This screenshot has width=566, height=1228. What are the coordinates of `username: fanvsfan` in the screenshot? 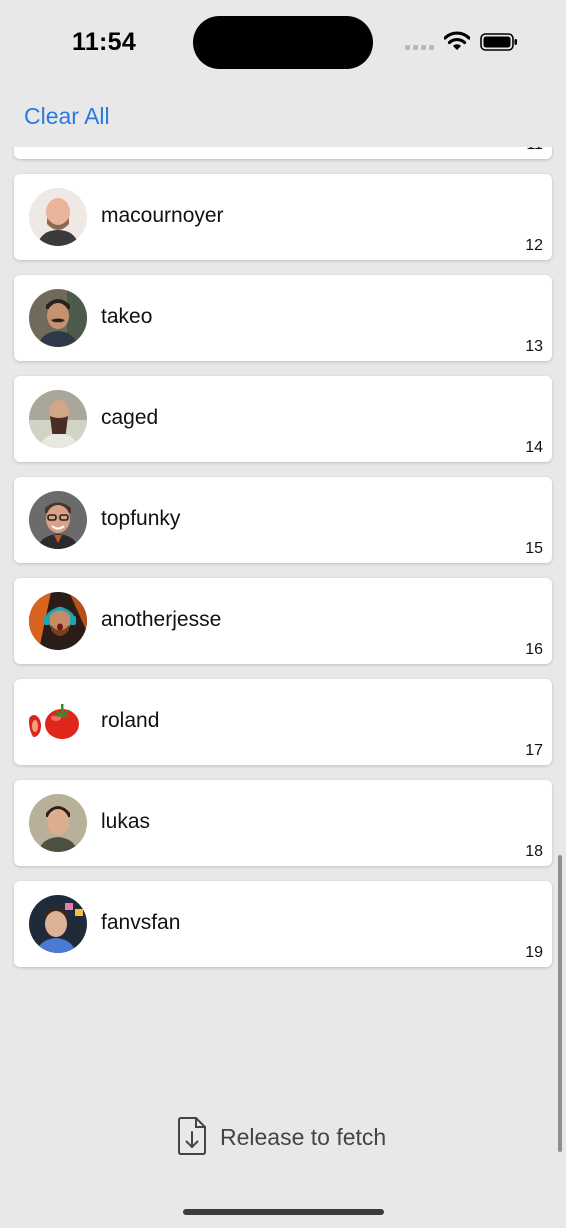 It's located at (141, 922).